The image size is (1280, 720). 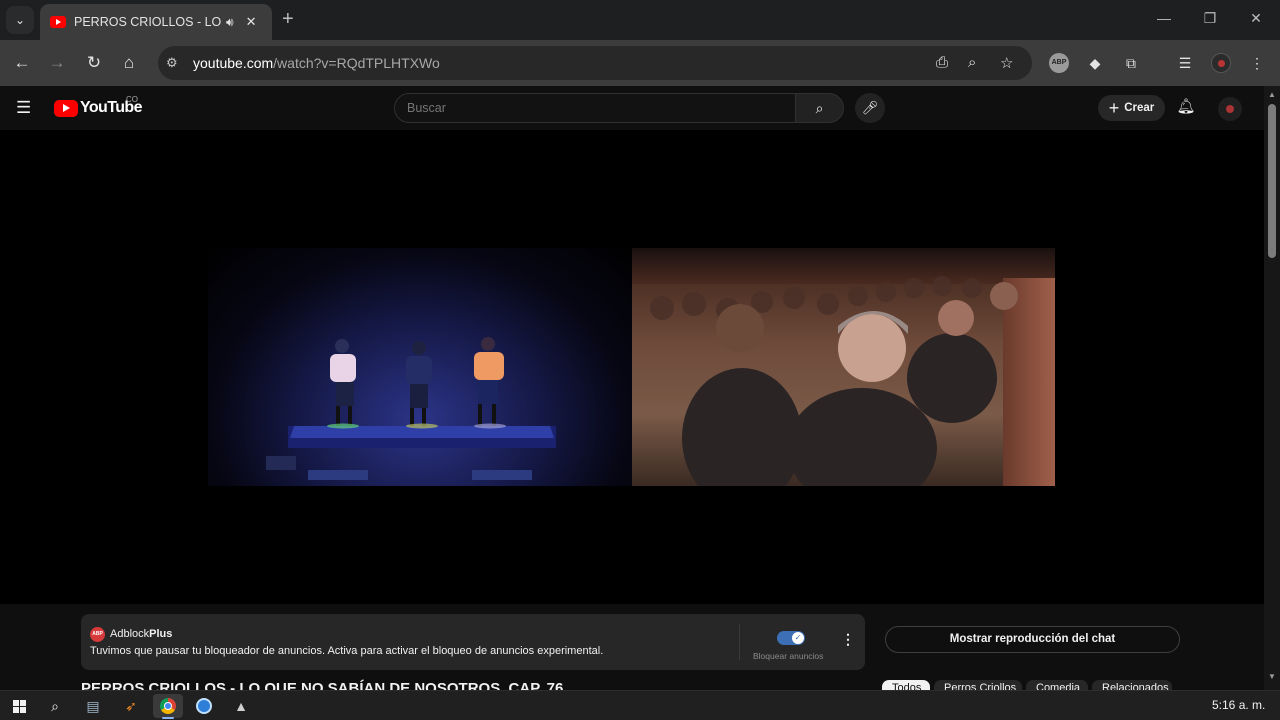 I want to click on start-icon, so click(x=20, y=706).